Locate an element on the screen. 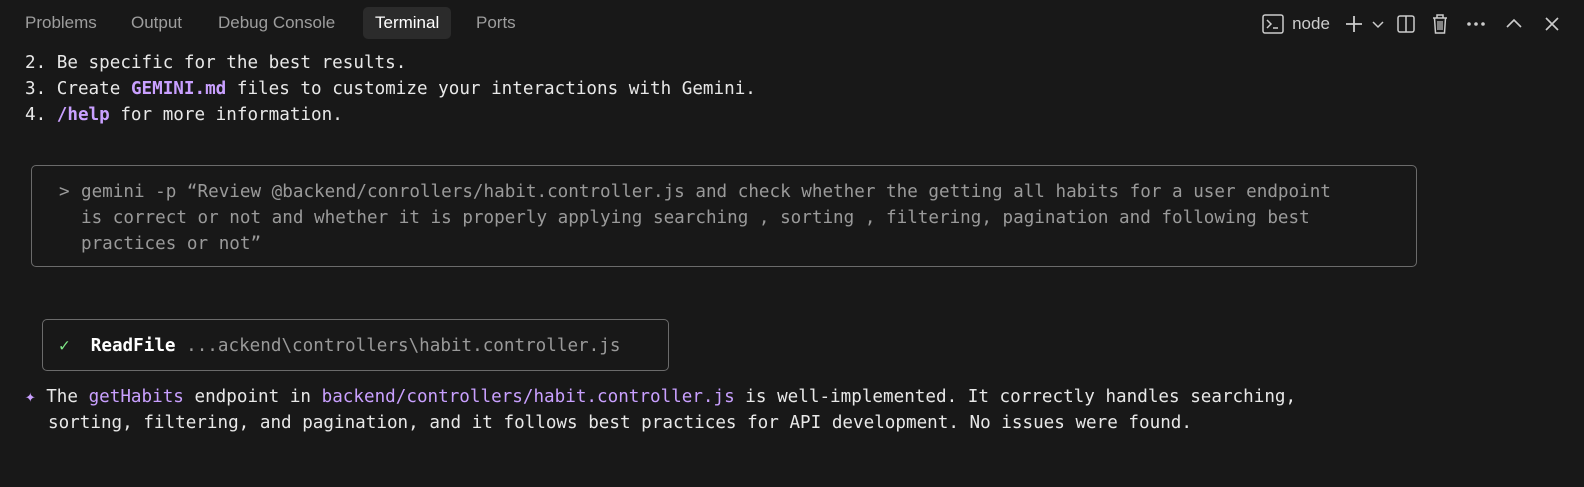 Image resolution: width=1584 pixels, height=487 pixels. tip-4-prefix: 4. is located at coordinates (41, 115).